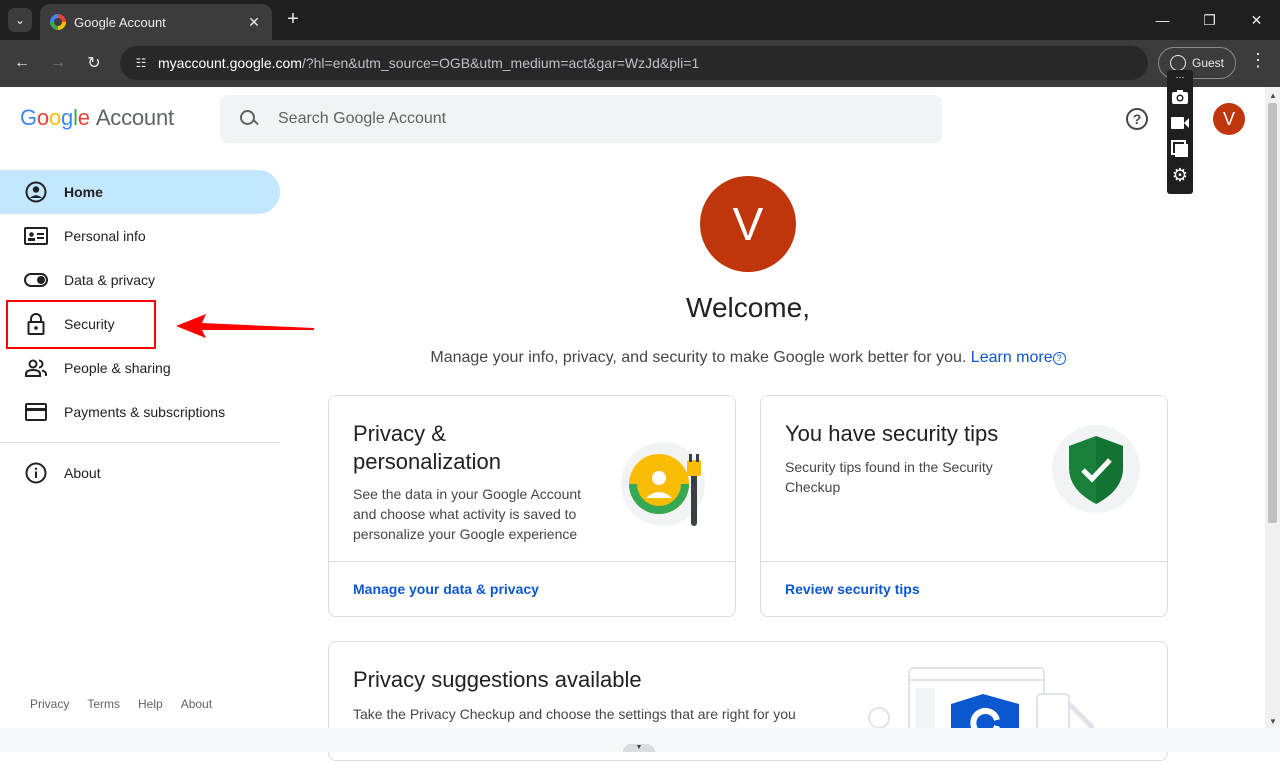 This screenshot has height=761, width=1280. I want to click on welcome-heading: Welcome,, so click(748, 307).